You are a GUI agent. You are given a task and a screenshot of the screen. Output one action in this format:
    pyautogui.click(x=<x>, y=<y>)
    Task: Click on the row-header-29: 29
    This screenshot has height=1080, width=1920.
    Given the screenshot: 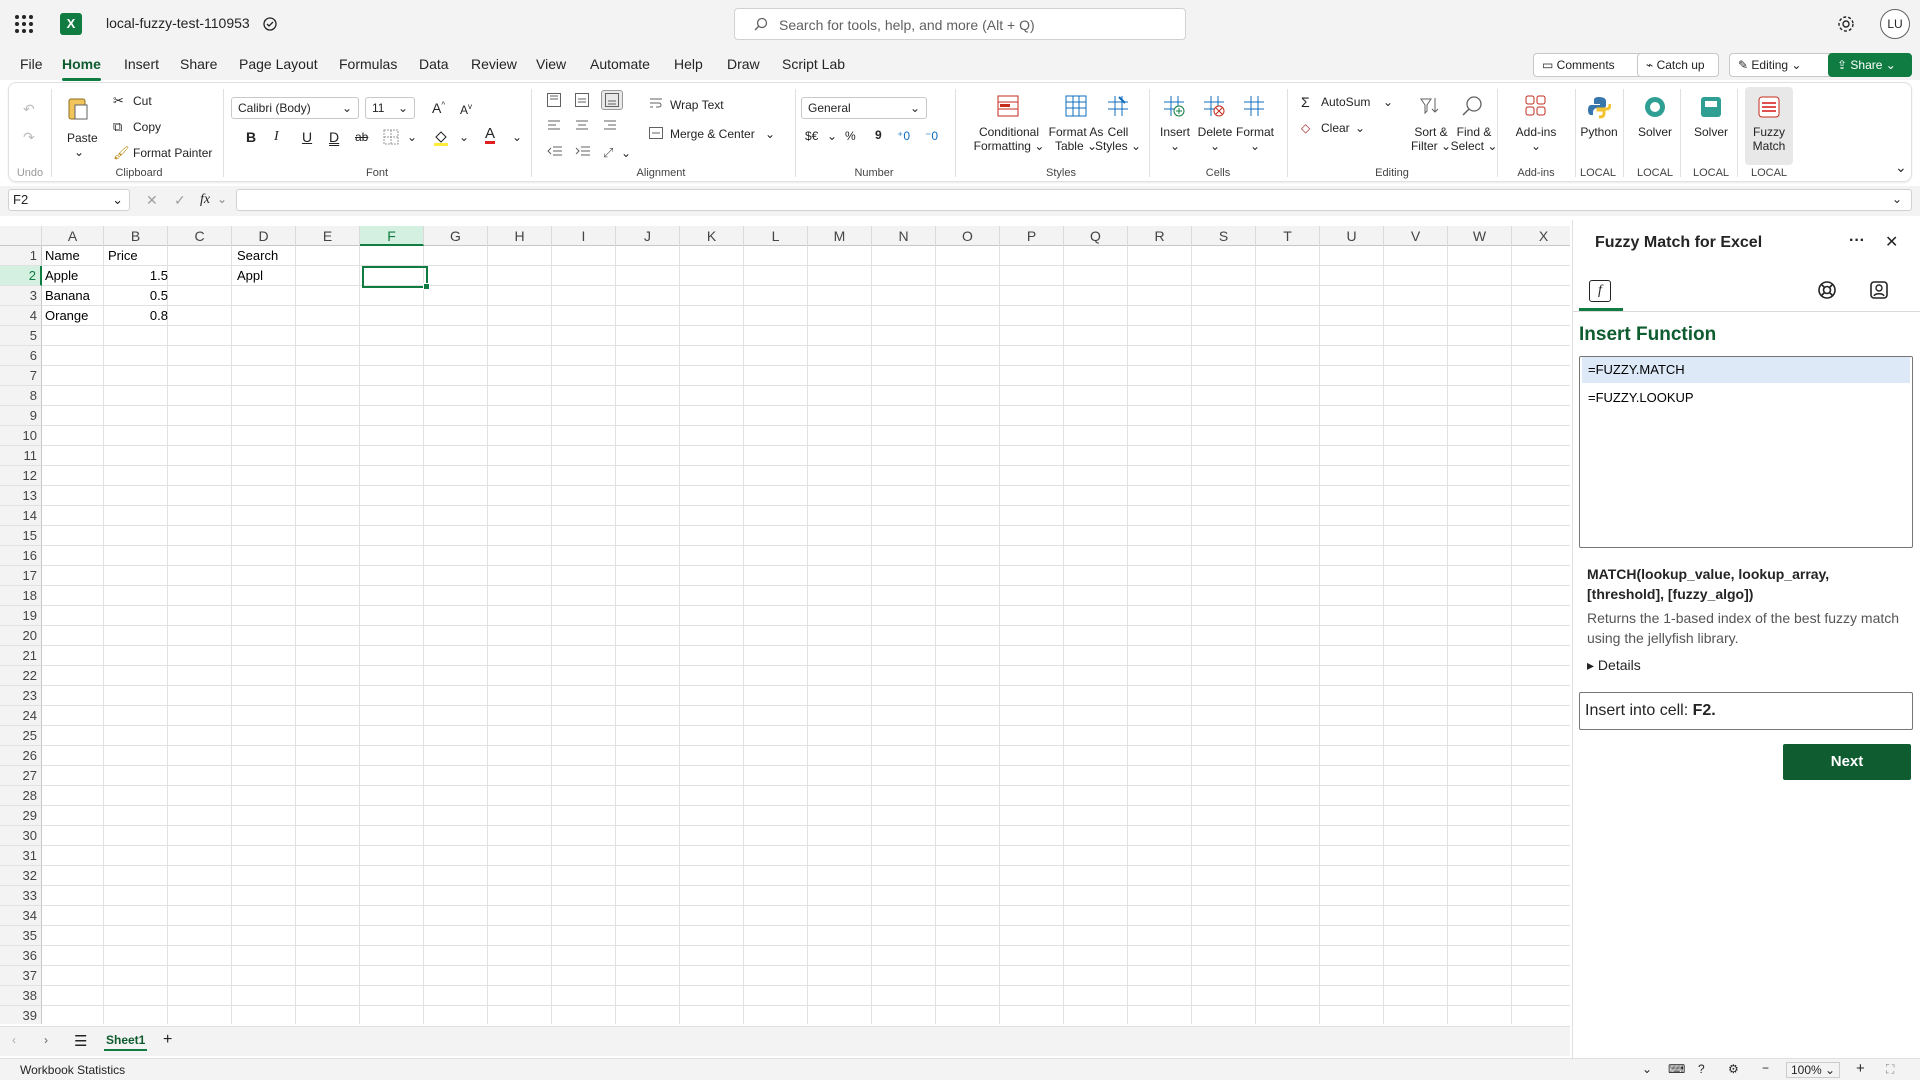 What is the action you would take?
    pyautogui.click(x=21, y=816)
    